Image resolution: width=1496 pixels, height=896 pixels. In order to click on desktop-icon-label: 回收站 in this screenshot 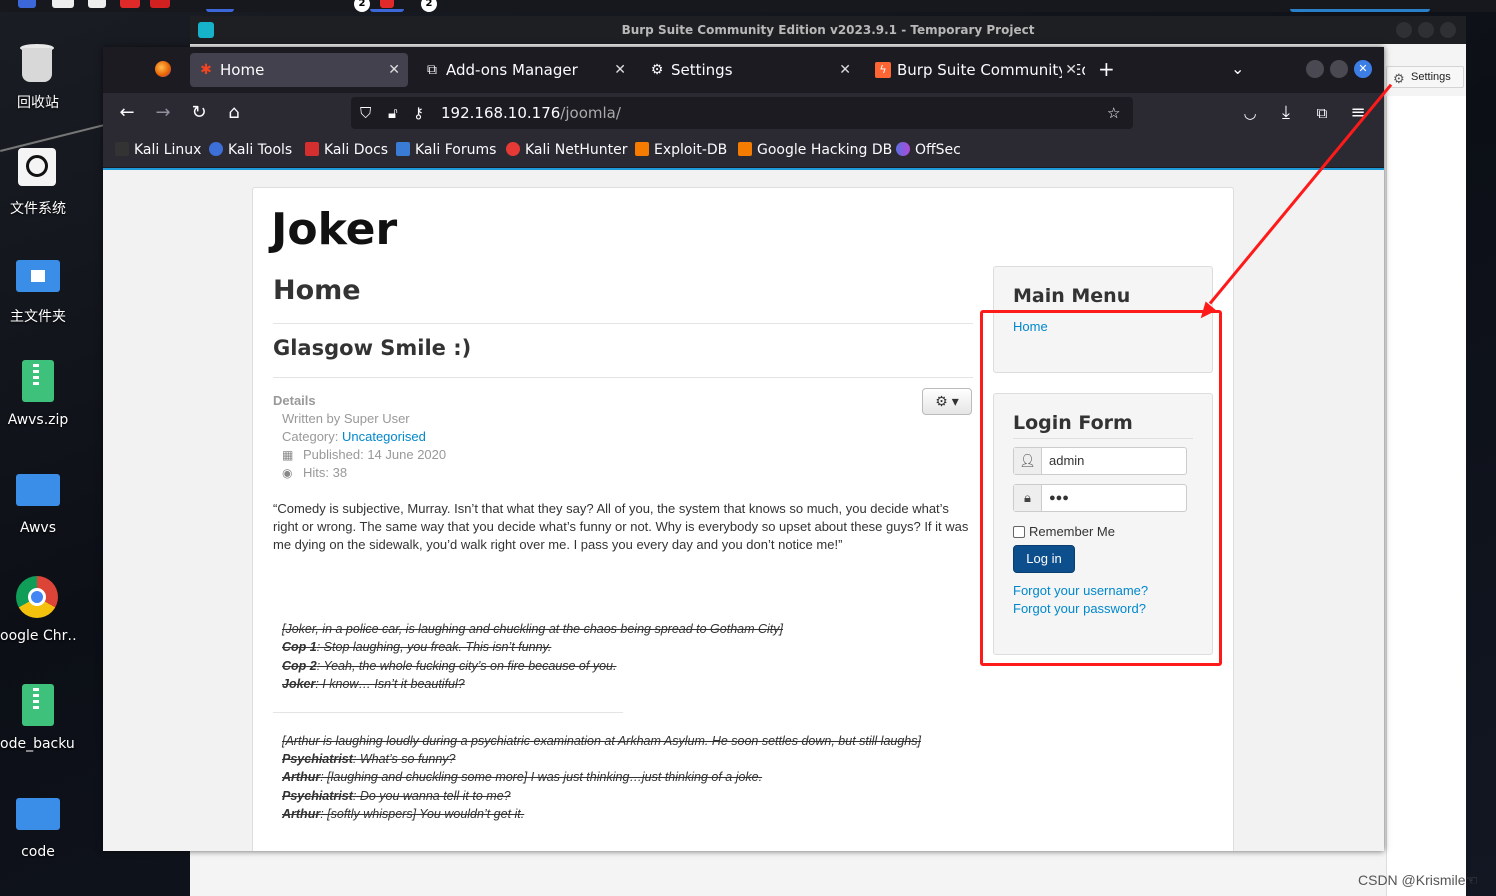, I will do `click(38, 103)`.